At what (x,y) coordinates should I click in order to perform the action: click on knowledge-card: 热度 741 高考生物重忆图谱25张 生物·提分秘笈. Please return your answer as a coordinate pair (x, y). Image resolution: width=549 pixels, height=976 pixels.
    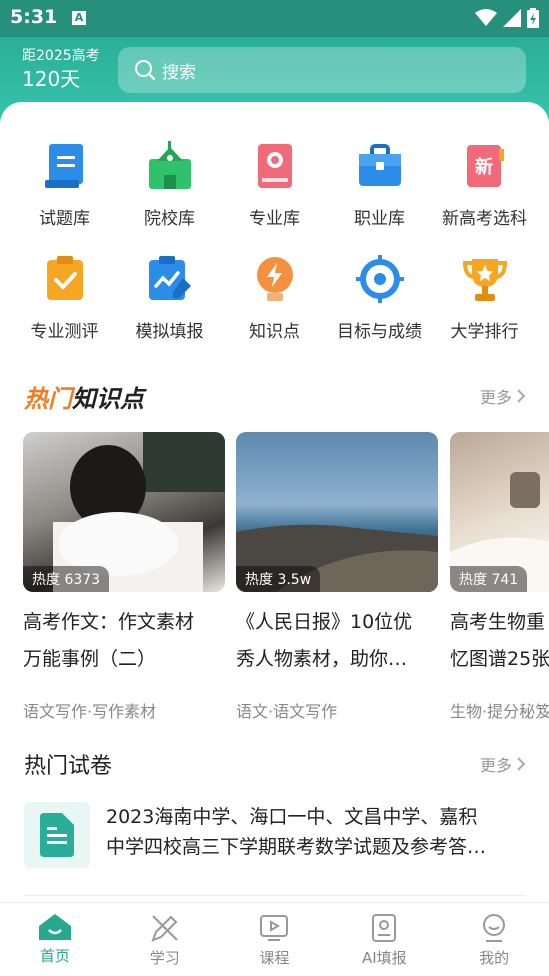
    Looking at the image, I should click on (499, 577).